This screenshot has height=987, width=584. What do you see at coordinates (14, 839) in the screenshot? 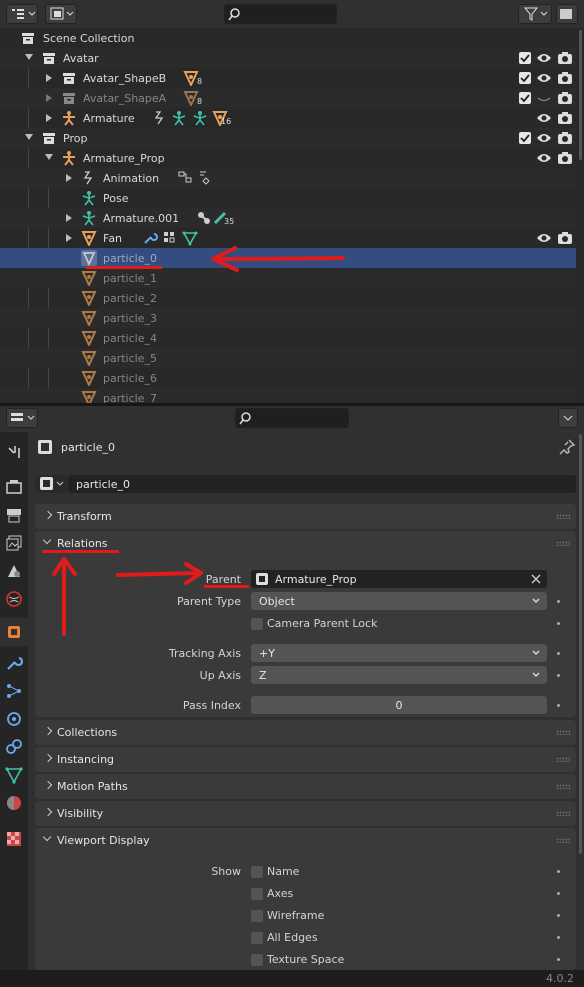
I see `texture-icon` at bounding box center [14, 839].